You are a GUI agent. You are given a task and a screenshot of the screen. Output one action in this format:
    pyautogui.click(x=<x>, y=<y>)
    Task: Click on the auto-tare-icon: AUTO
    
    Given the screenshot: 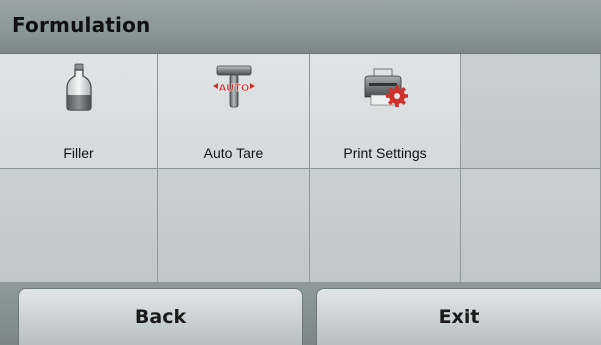 What is the action you would take?
    pyautogui.click(x=234, y=87)
    